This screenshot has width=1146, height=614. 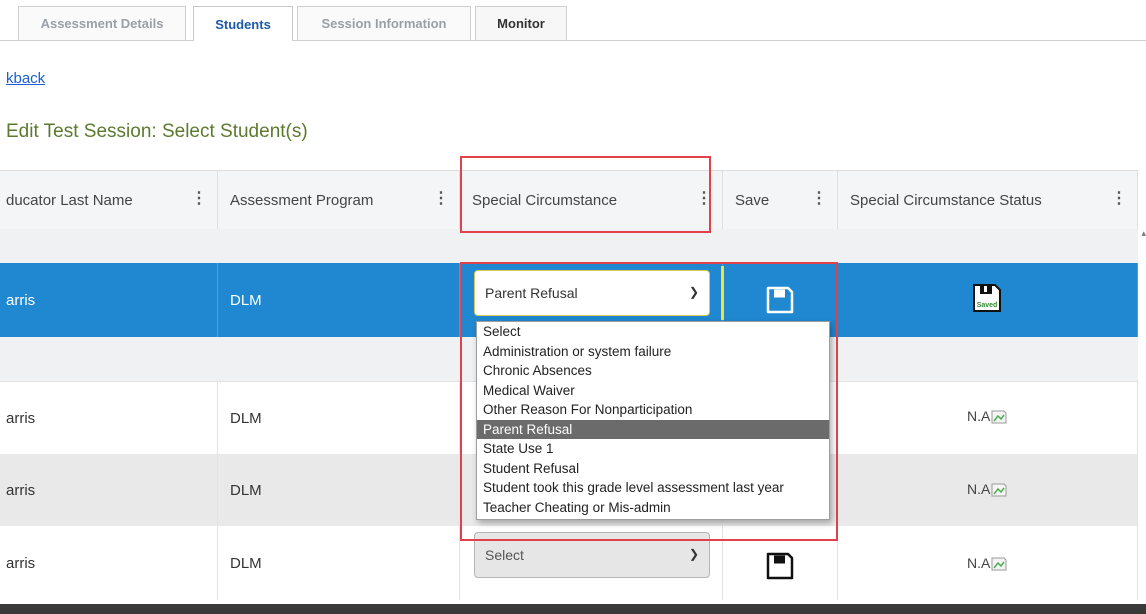 I want to click on focus-indicator, so click(x=722, y=293).